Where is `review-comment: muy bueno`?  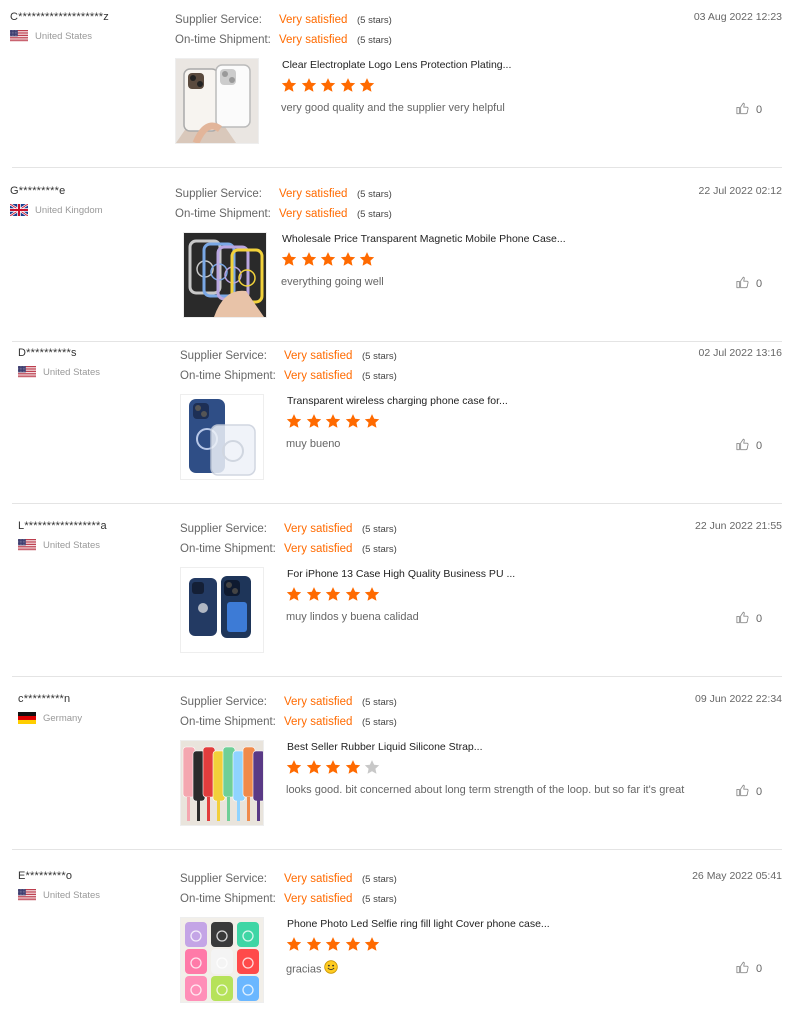
review-comment: muy bueno is located at coordinates (491, 444).